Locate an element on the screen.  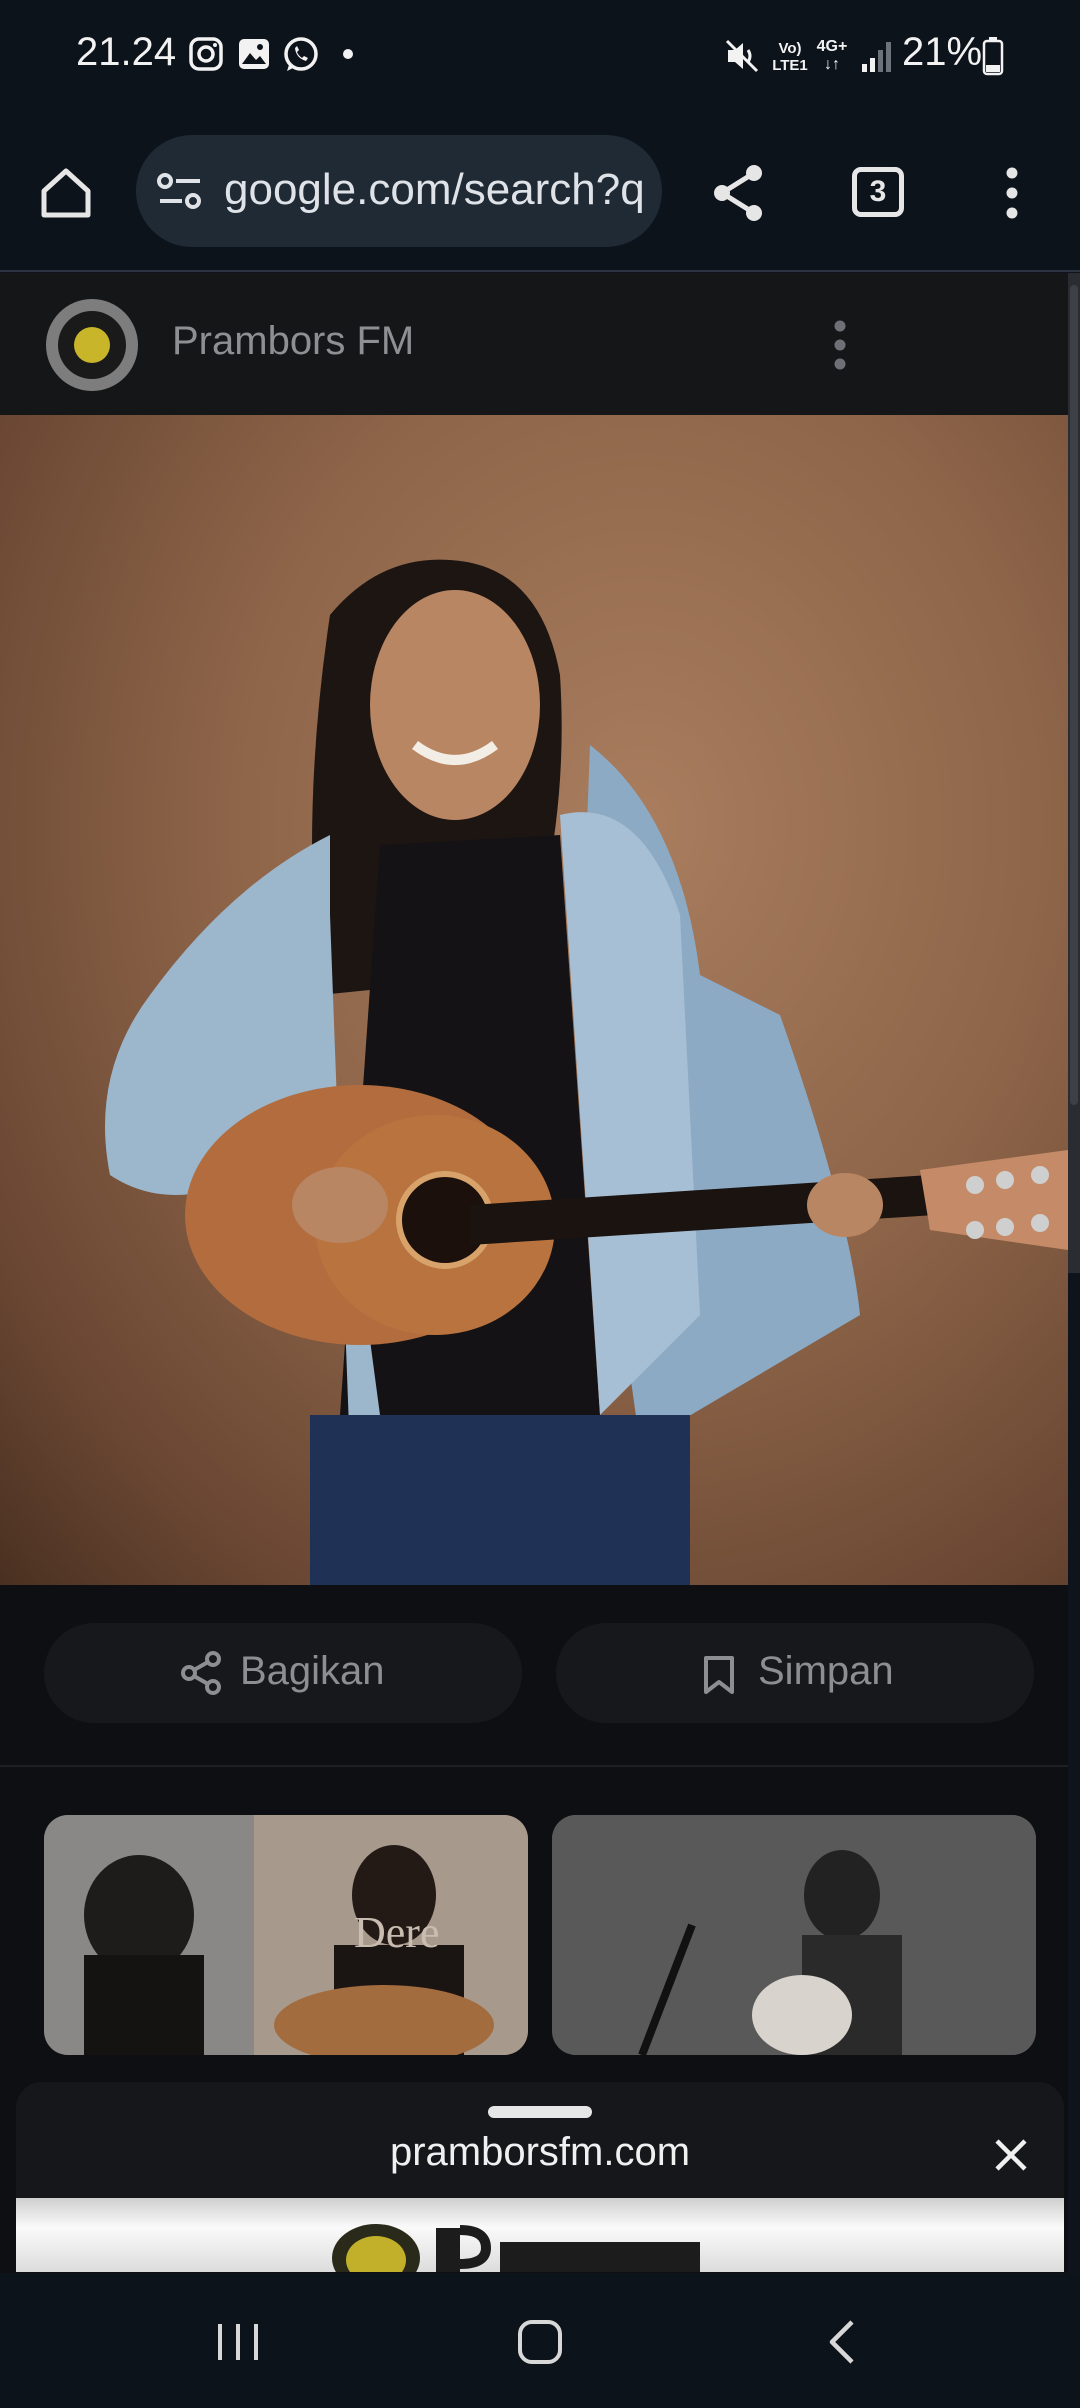
share-button: Bagikan is located at coordinates (283, 1673).